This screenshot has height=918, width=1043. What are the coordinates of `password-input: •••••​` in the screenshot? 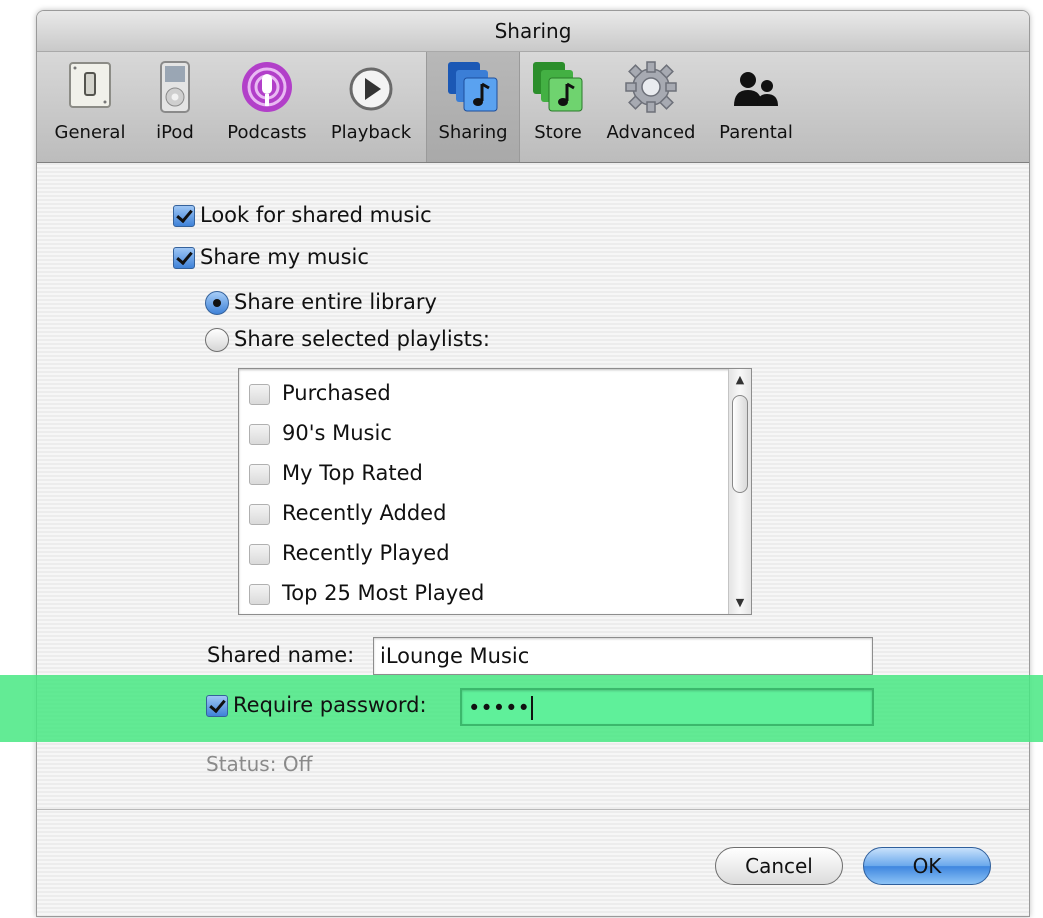 It's located at (667, 707).